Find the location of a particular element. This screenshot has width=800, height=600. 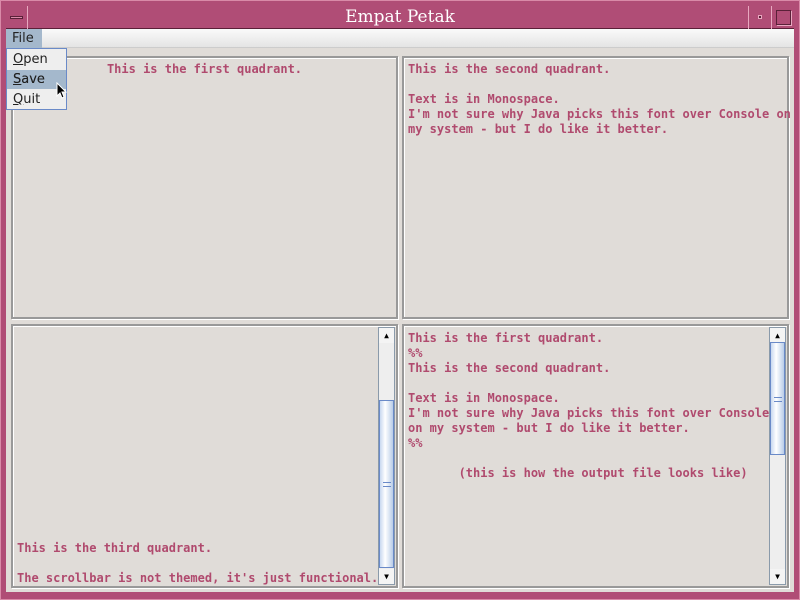

menu-item-open: Open is located at coordinates (36, 59).